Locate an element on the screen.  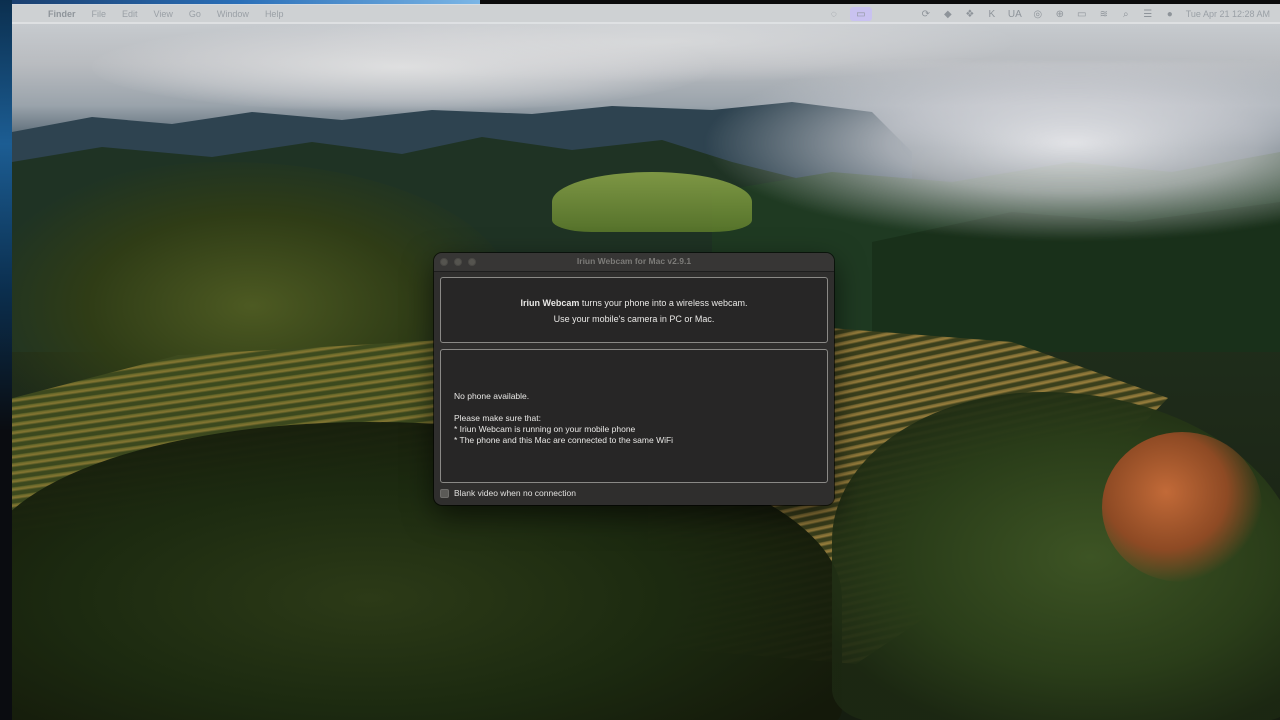
control-center-icon: ☰ is located at coordinates (1148, 14).